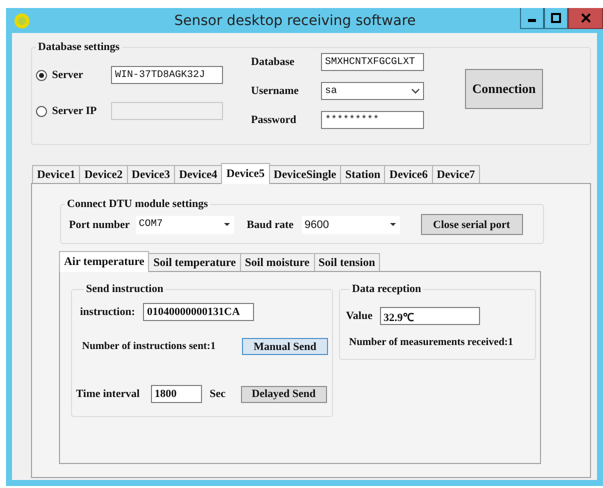 This screenshot has width=603, height=488. I want to click on sensor-tab: Soil moisture, so click(277, 262).